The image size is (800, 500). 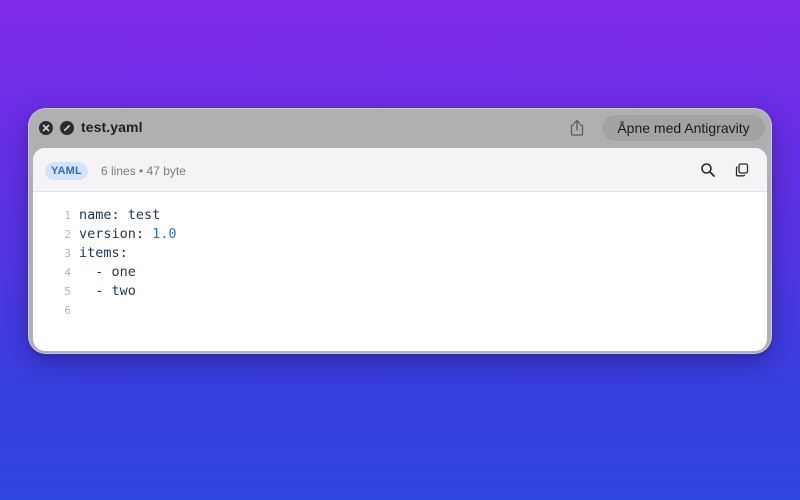 What do you see at coordinates (67, 234) in the screenshot?
I see `line-number: 2` at bounding box center [67, 234].